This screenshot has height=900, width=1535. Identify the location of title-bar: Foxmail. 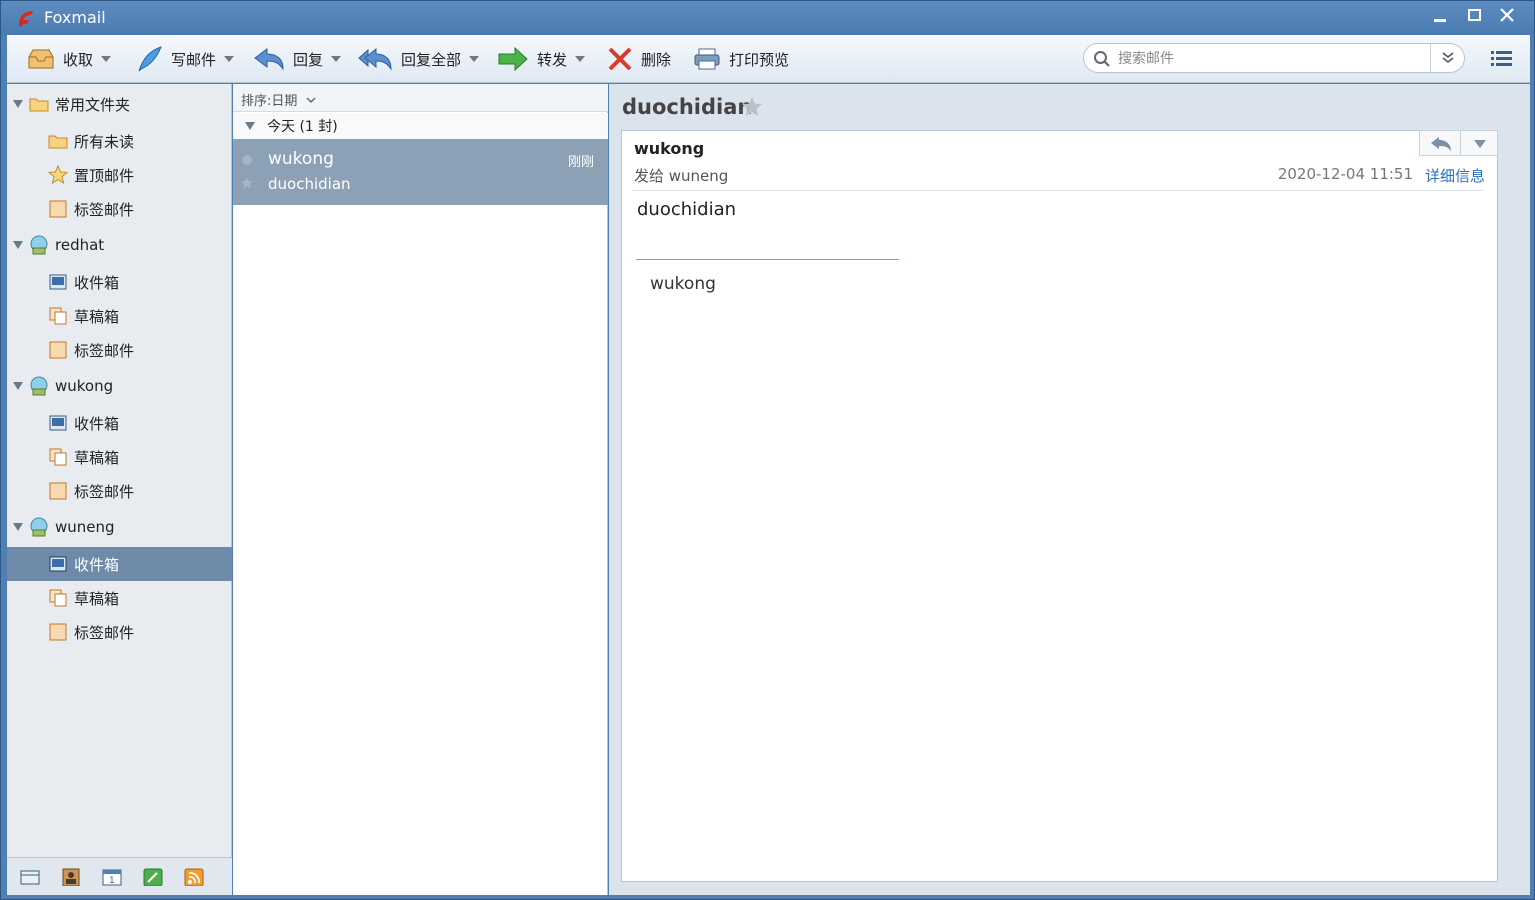
(767, 18).